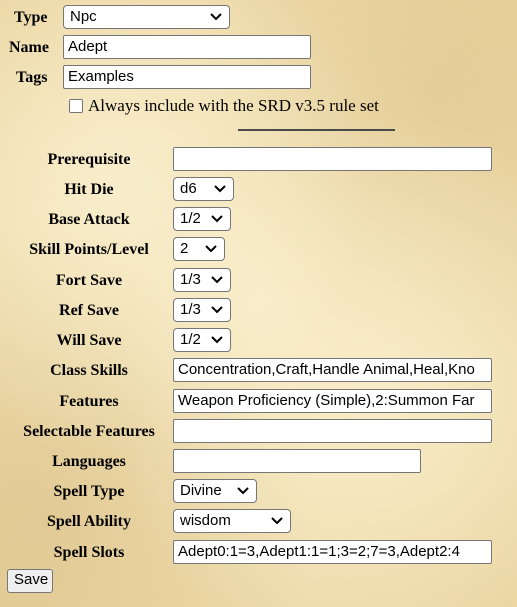  Describe the element at coordinates (202, 310) in the screenshot. I see `ref-save-select: 1/3` at that location.